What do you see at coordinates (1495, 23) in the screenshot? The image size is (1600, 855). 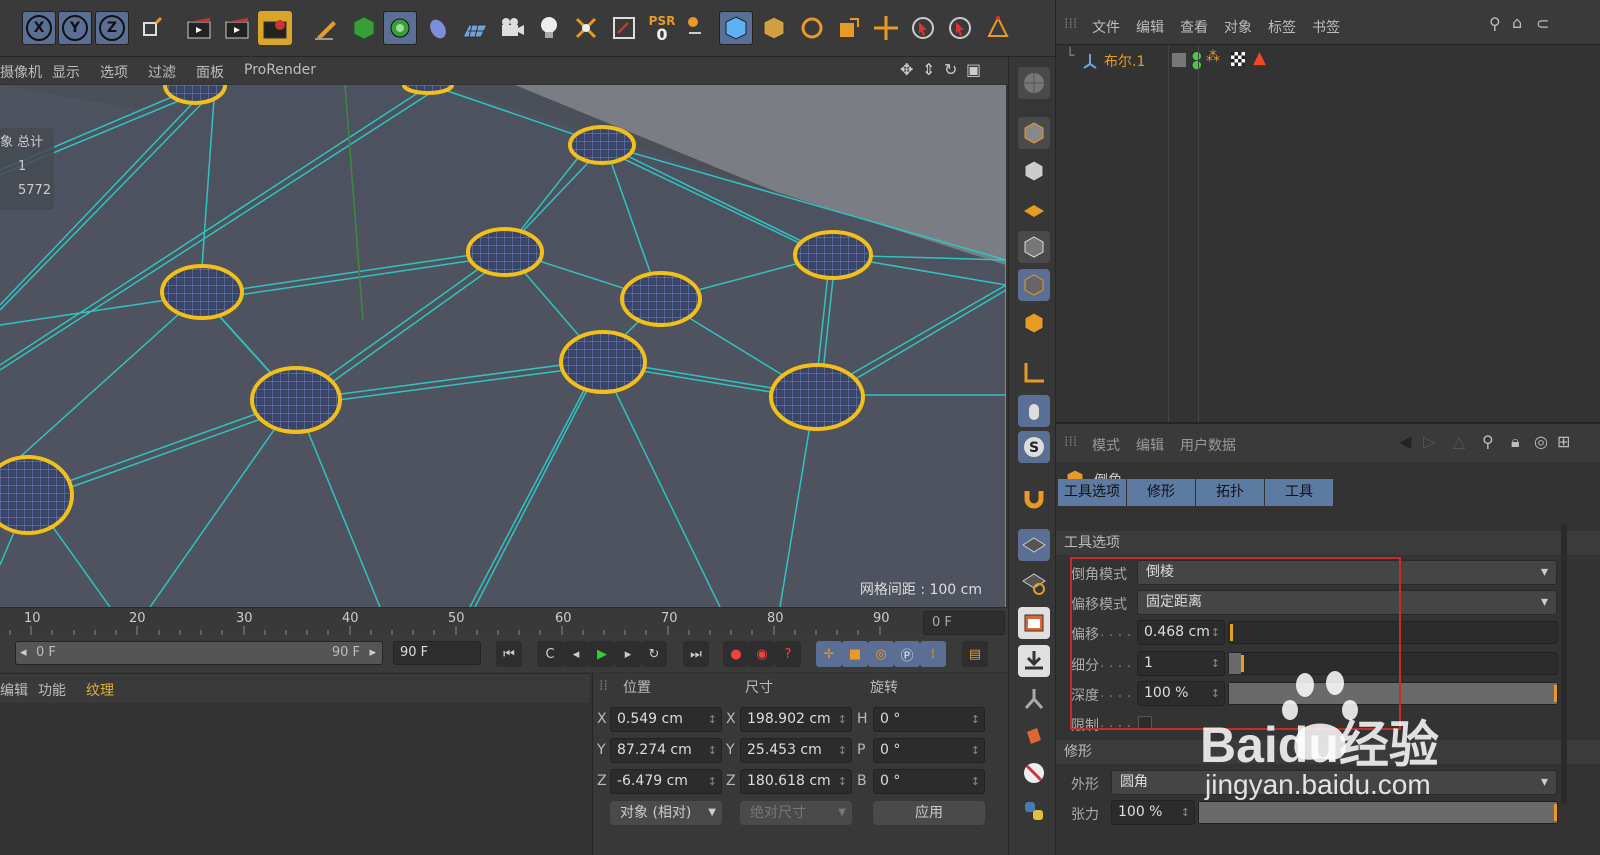 I see `search-icon: ⚲` at bounding box center [1495, 23].